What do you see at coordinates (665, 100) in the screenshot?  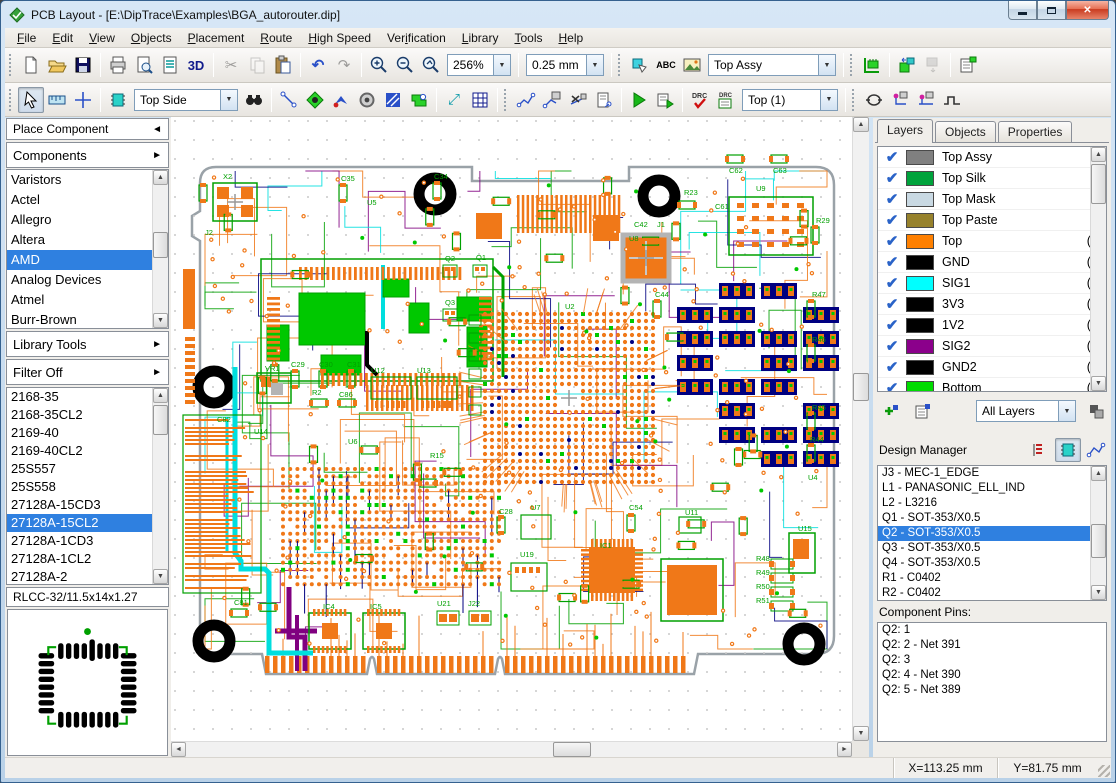 I see `autorouter-setup-button` at bounding box center [665, 100].